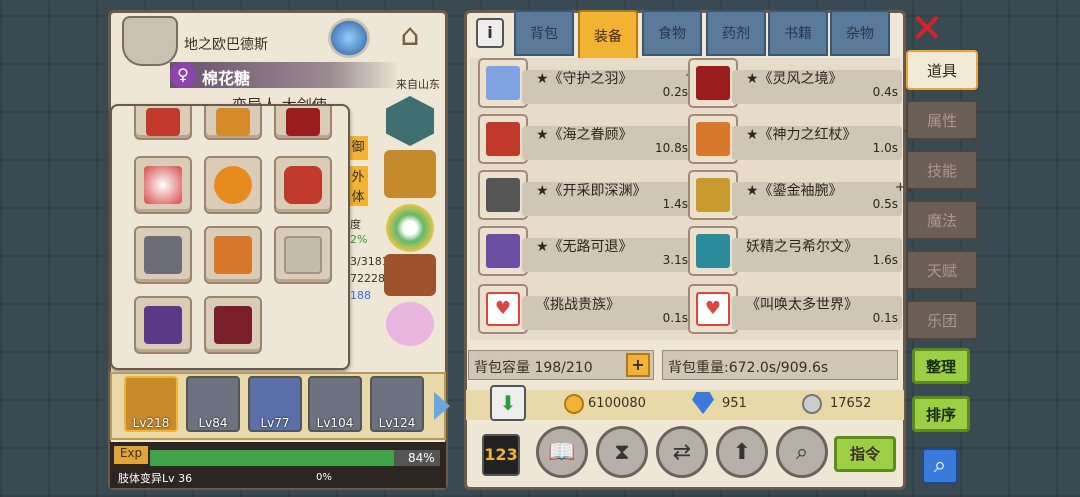  I want to click on item-time: 0.5s, so click(885, 204).